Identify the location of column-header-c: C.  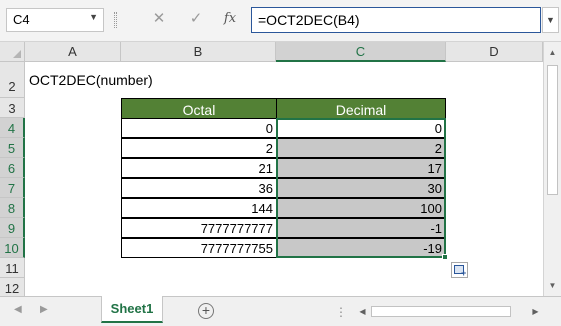
(361, 52).